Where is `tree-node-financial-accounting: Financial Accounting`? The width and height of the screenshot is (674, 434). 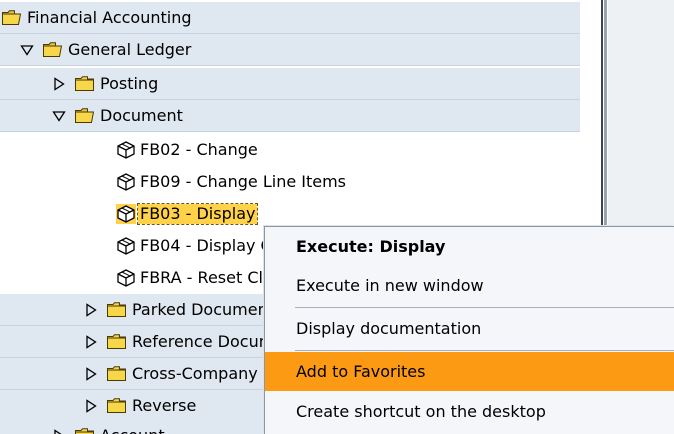 tree-node-financial-accounting: Financial Accounting is located at coordinates (290, 18).